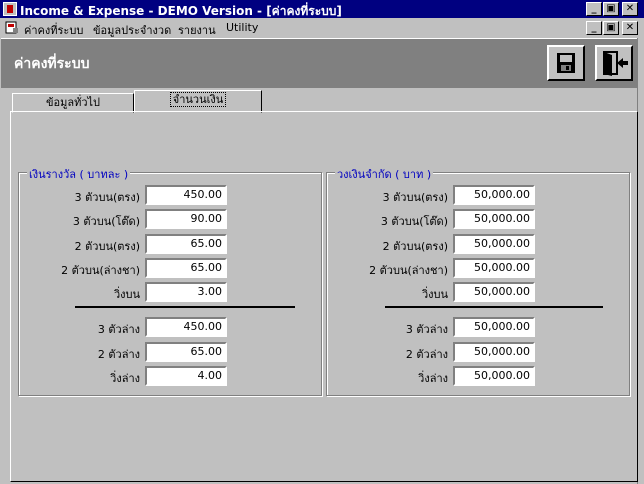 The image size is (644, 484). I want to click on limit-field-run-bottom: 50,000.00, so click(494, 376).